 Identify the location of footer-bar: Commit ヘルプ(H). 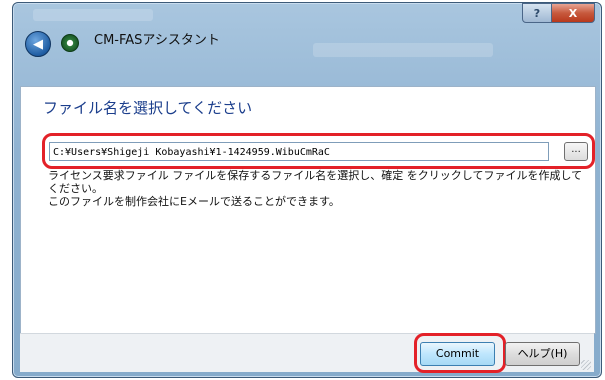
(307, 353).